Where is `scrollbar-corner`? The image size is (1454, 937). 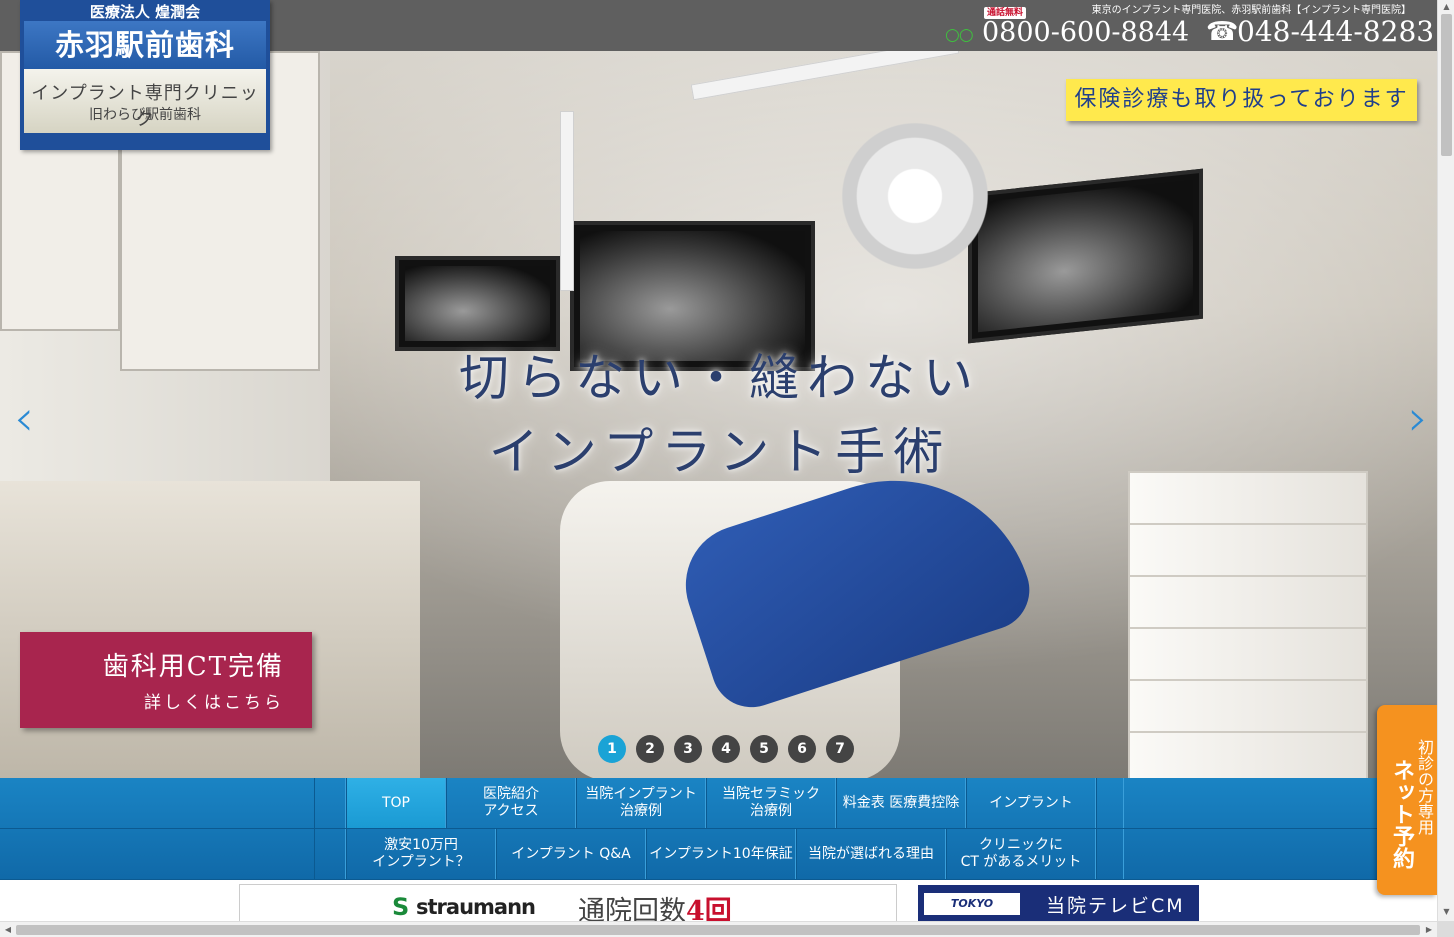
scrollbar-corner is located at coordinates (1445, 929).